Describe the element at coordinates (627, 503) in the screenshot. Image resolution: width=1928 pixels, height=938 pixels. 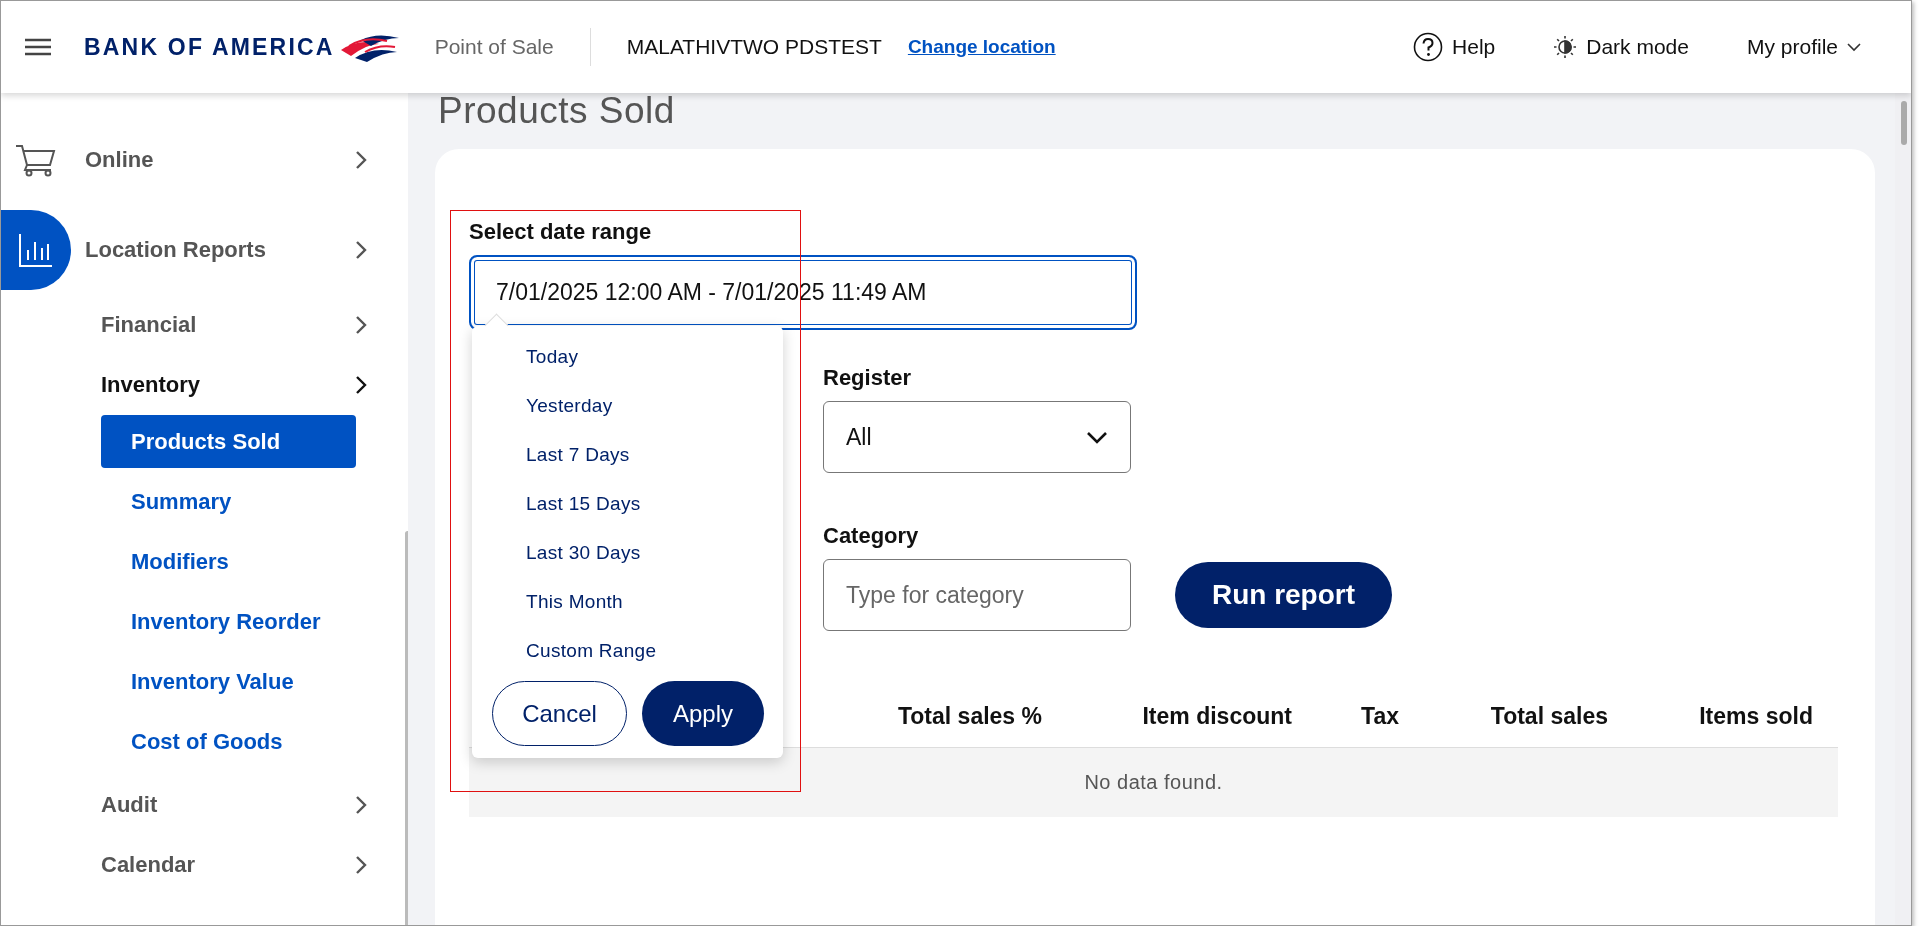
I see `menu-item: Last 15 Days` at that location.